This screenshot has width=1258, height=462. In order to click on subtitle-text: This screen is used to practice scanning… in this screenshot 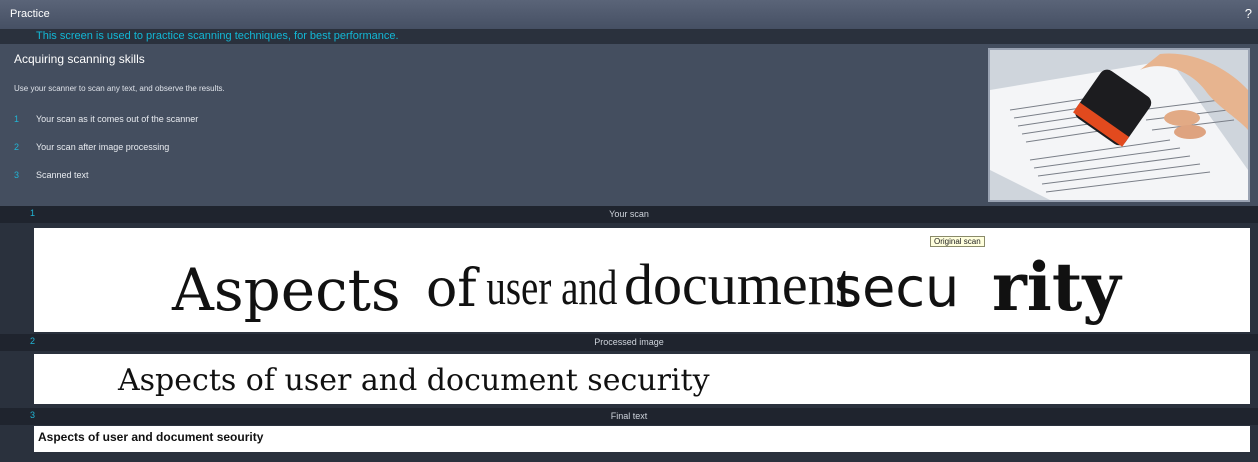, I will do `click(217, 36)`.